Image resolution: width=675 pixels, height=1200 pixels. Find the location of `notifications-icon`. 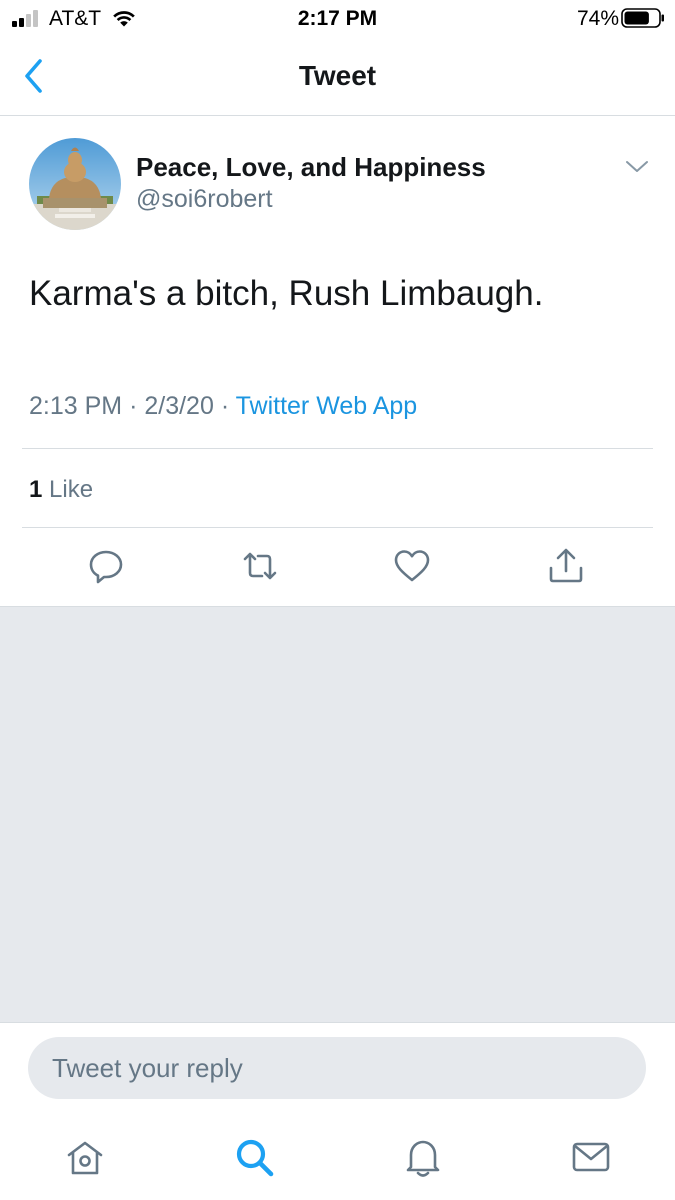

notifications-icon is located at coordinates (423, 1157).